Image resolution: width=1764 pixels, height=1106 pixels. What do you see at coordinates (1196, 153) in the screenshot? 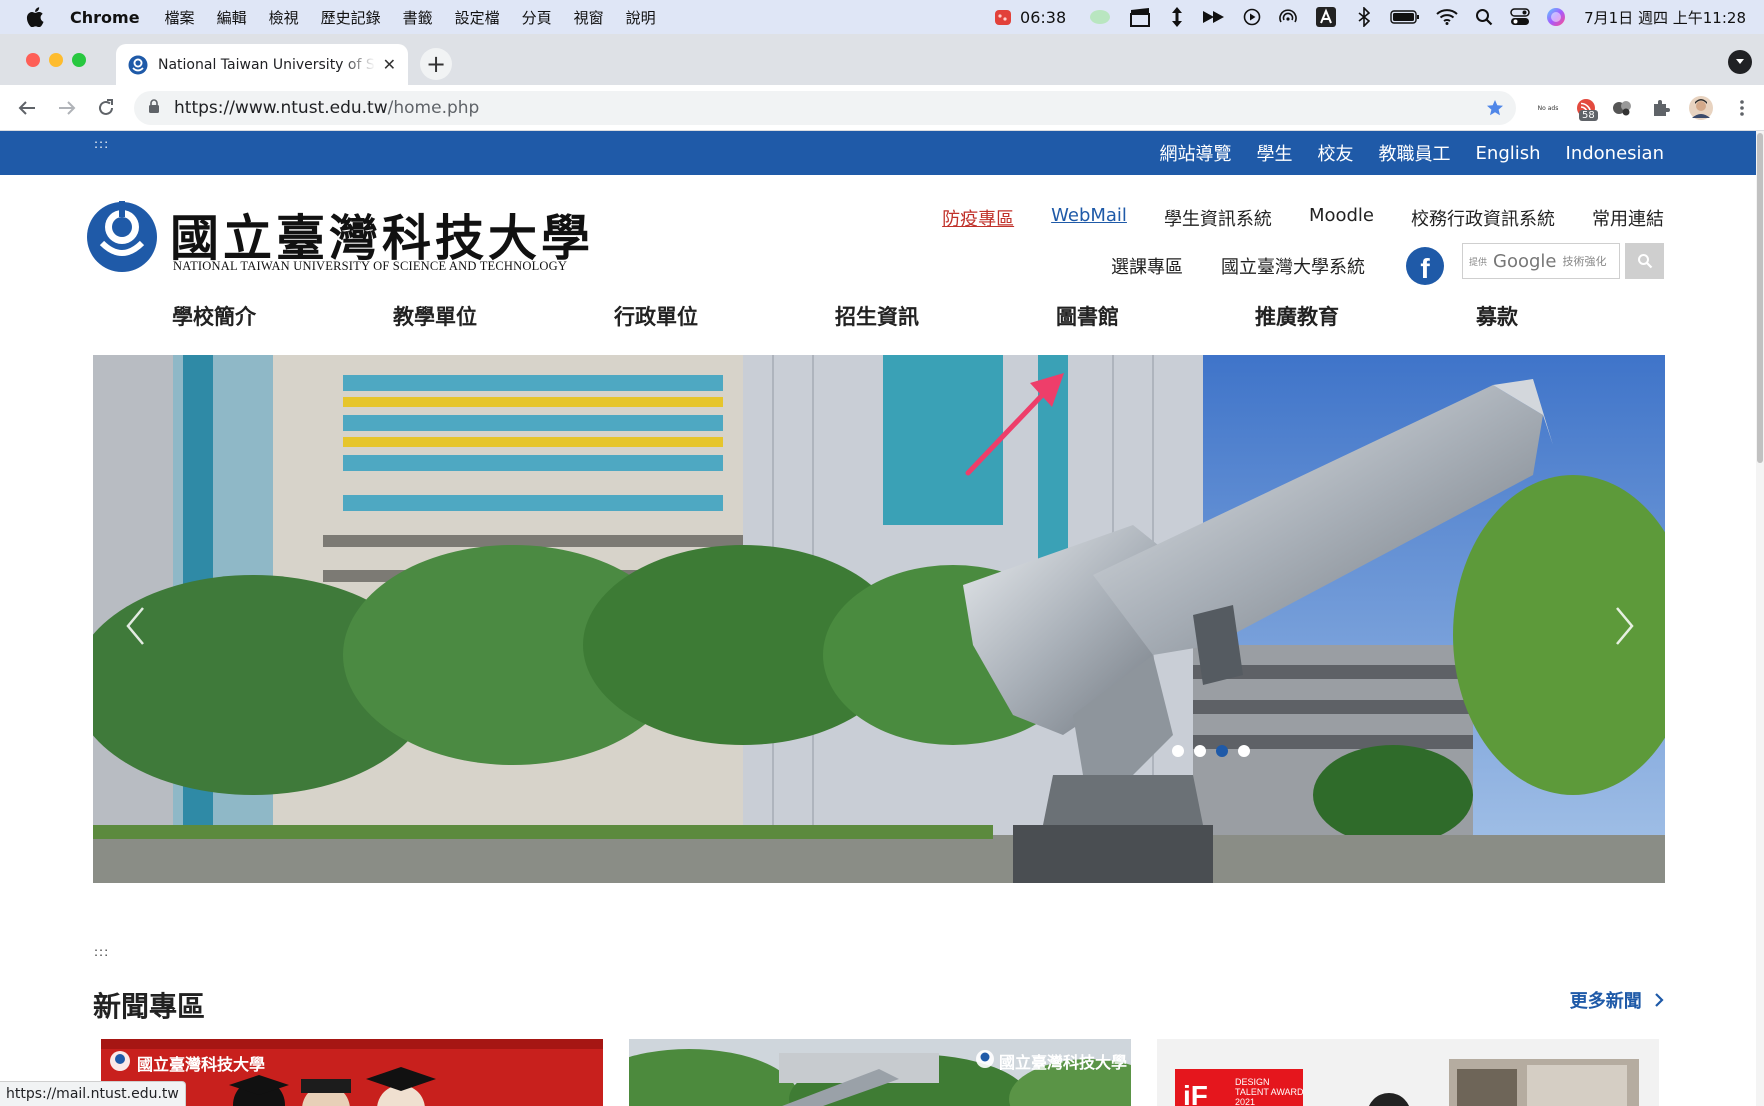
I see `toplink-sitemap: 網站導覽` at bounding box center [1196, 153].